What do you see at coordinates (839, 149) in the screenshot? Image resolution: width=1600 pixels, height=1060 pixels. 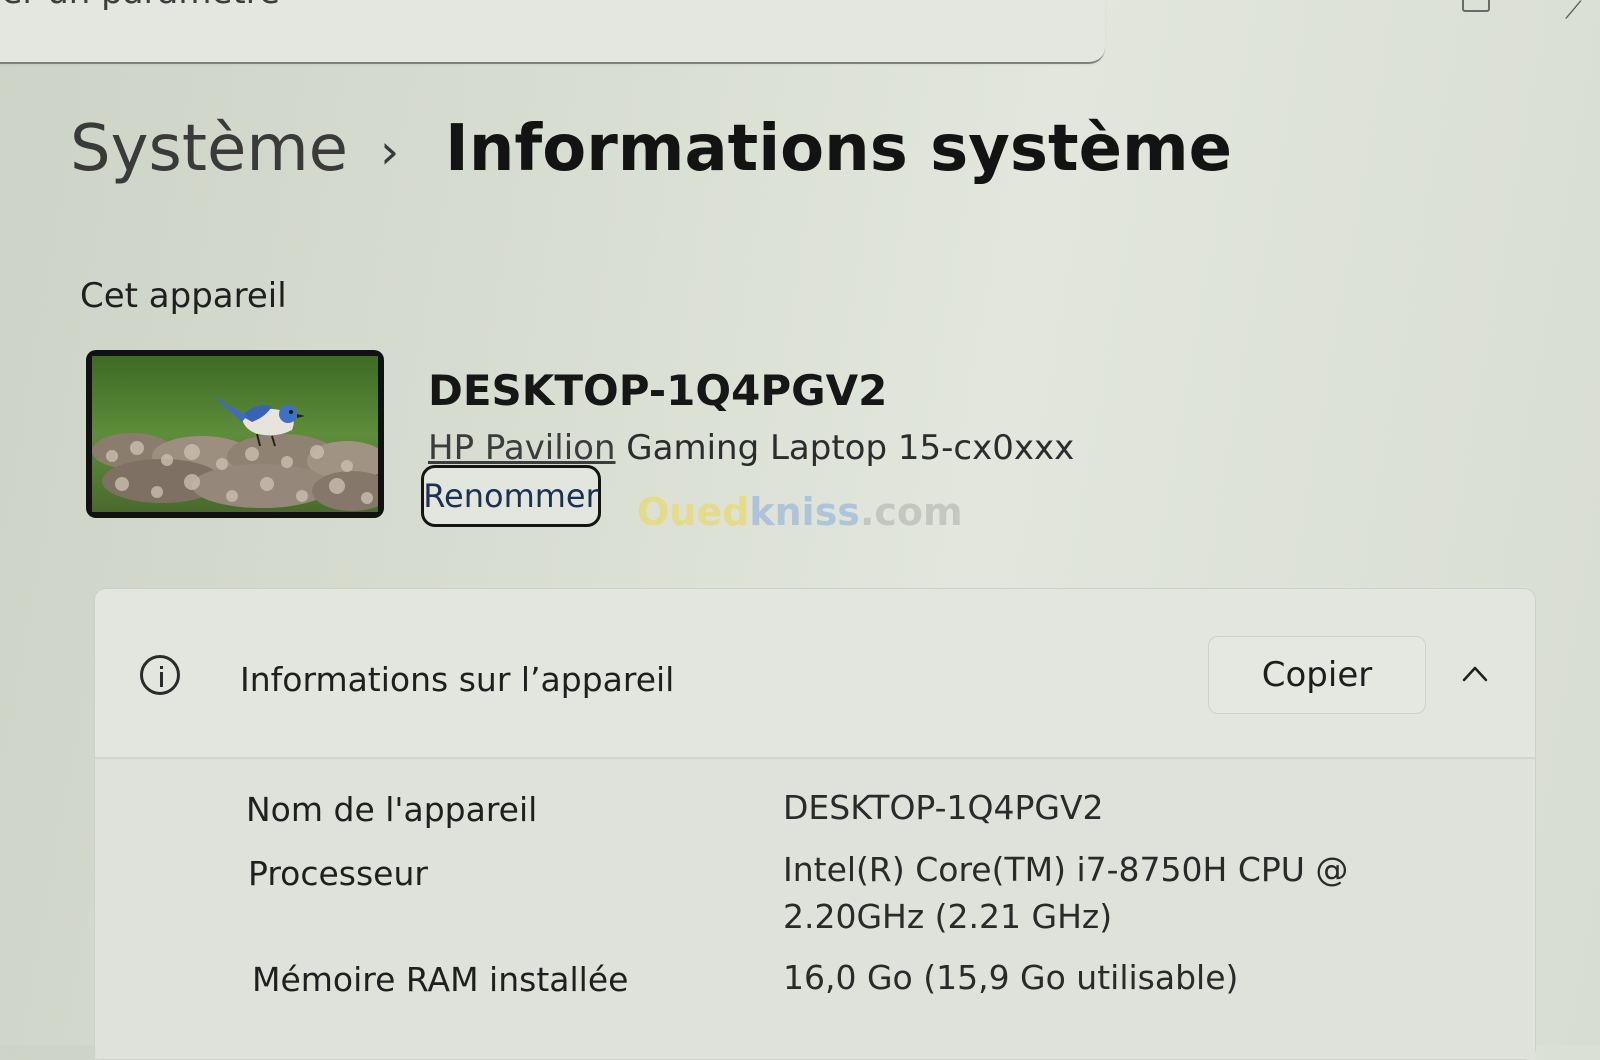 I see `page-title: Informations système` at bounding box center [839, 149].